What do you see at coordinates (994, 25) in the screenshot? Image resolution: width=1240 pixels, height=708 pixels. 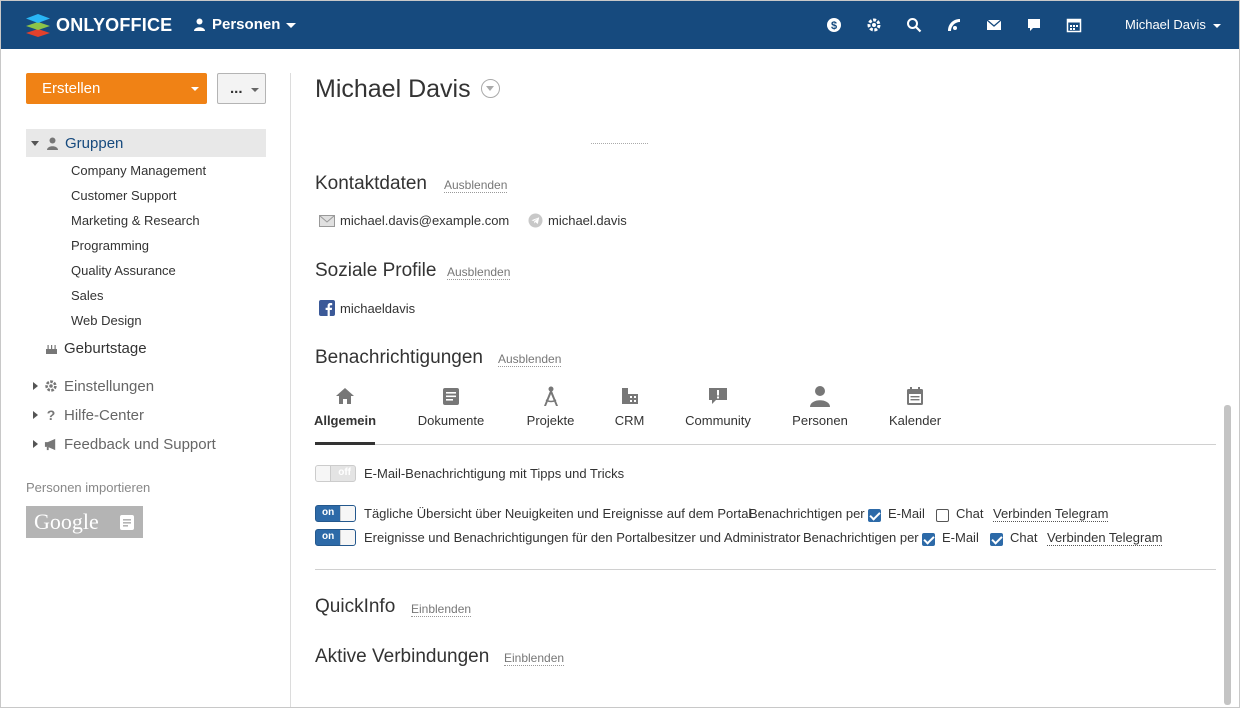 I see `mail-icon` at bounding box center [994, 25].